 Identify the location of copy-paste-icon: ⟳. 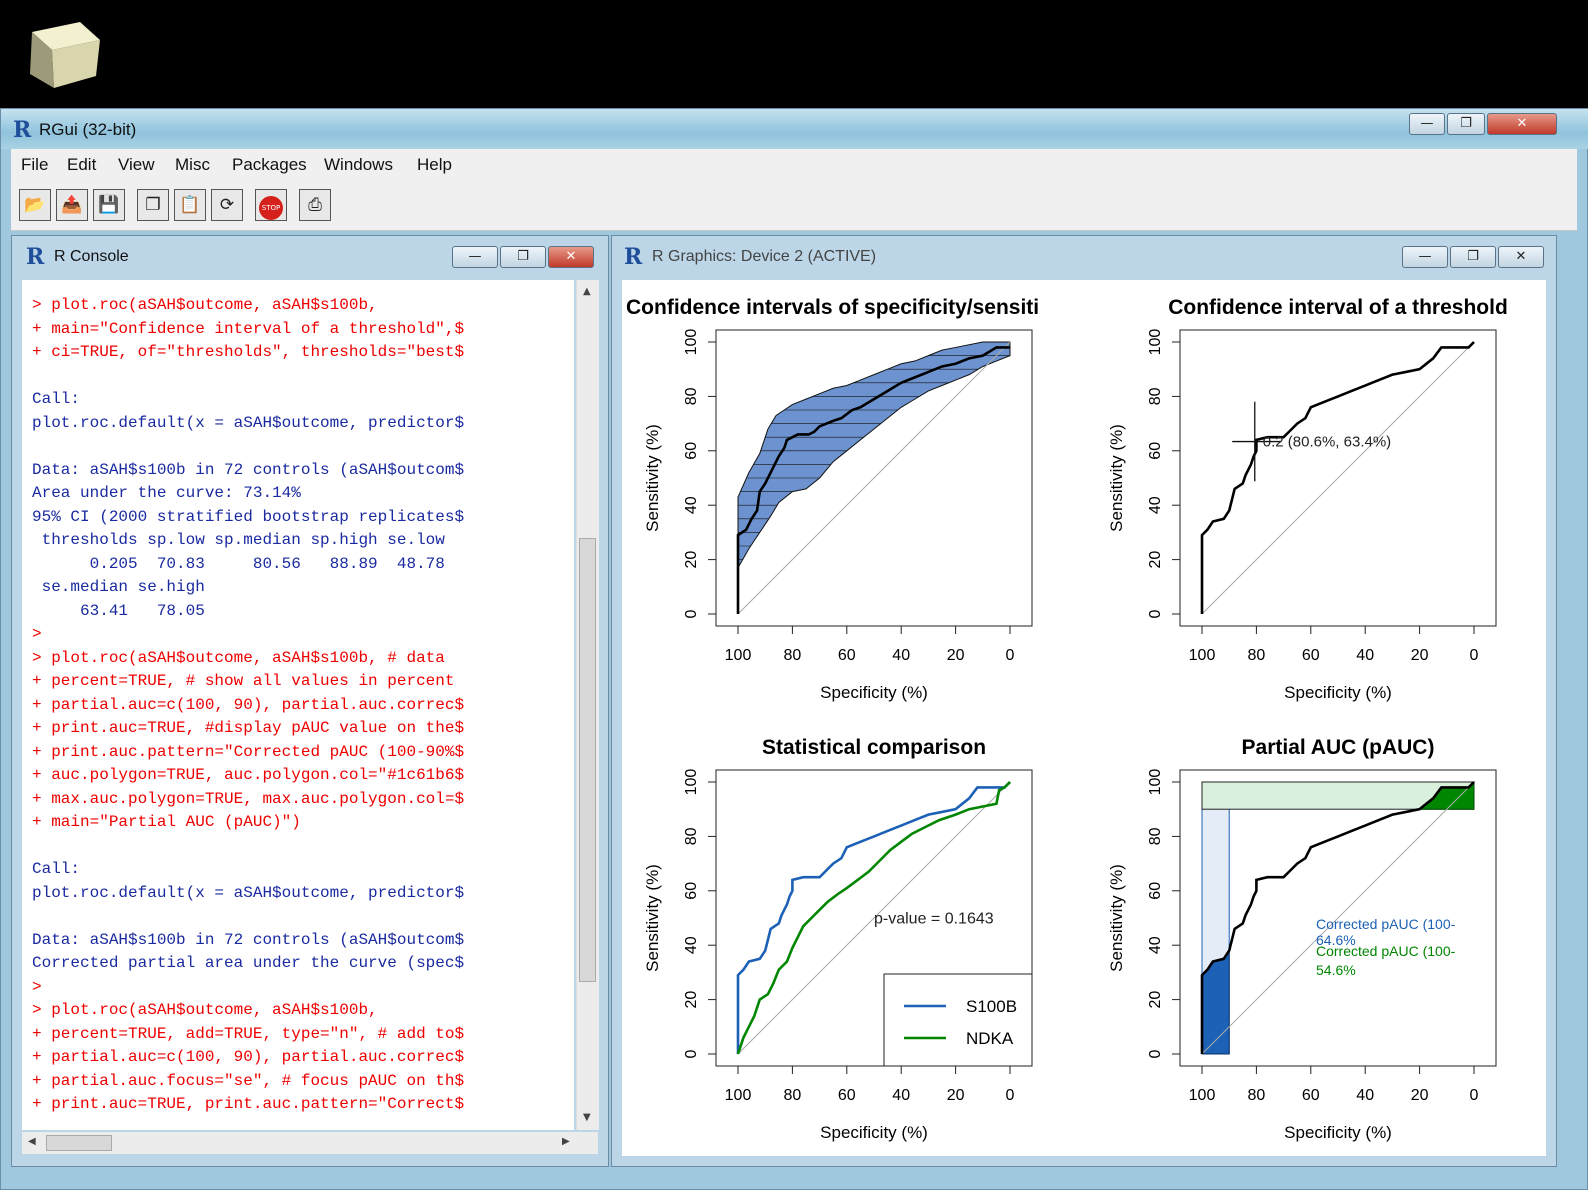
(227, 205).